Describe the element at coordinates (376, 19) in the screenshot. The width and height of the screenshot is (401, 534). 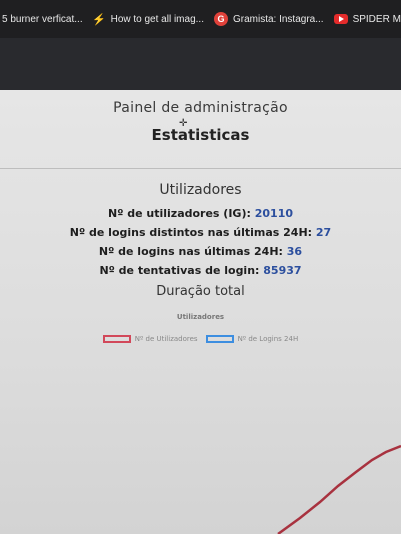
I see `bookmark-label: SPIDER M` at that location.